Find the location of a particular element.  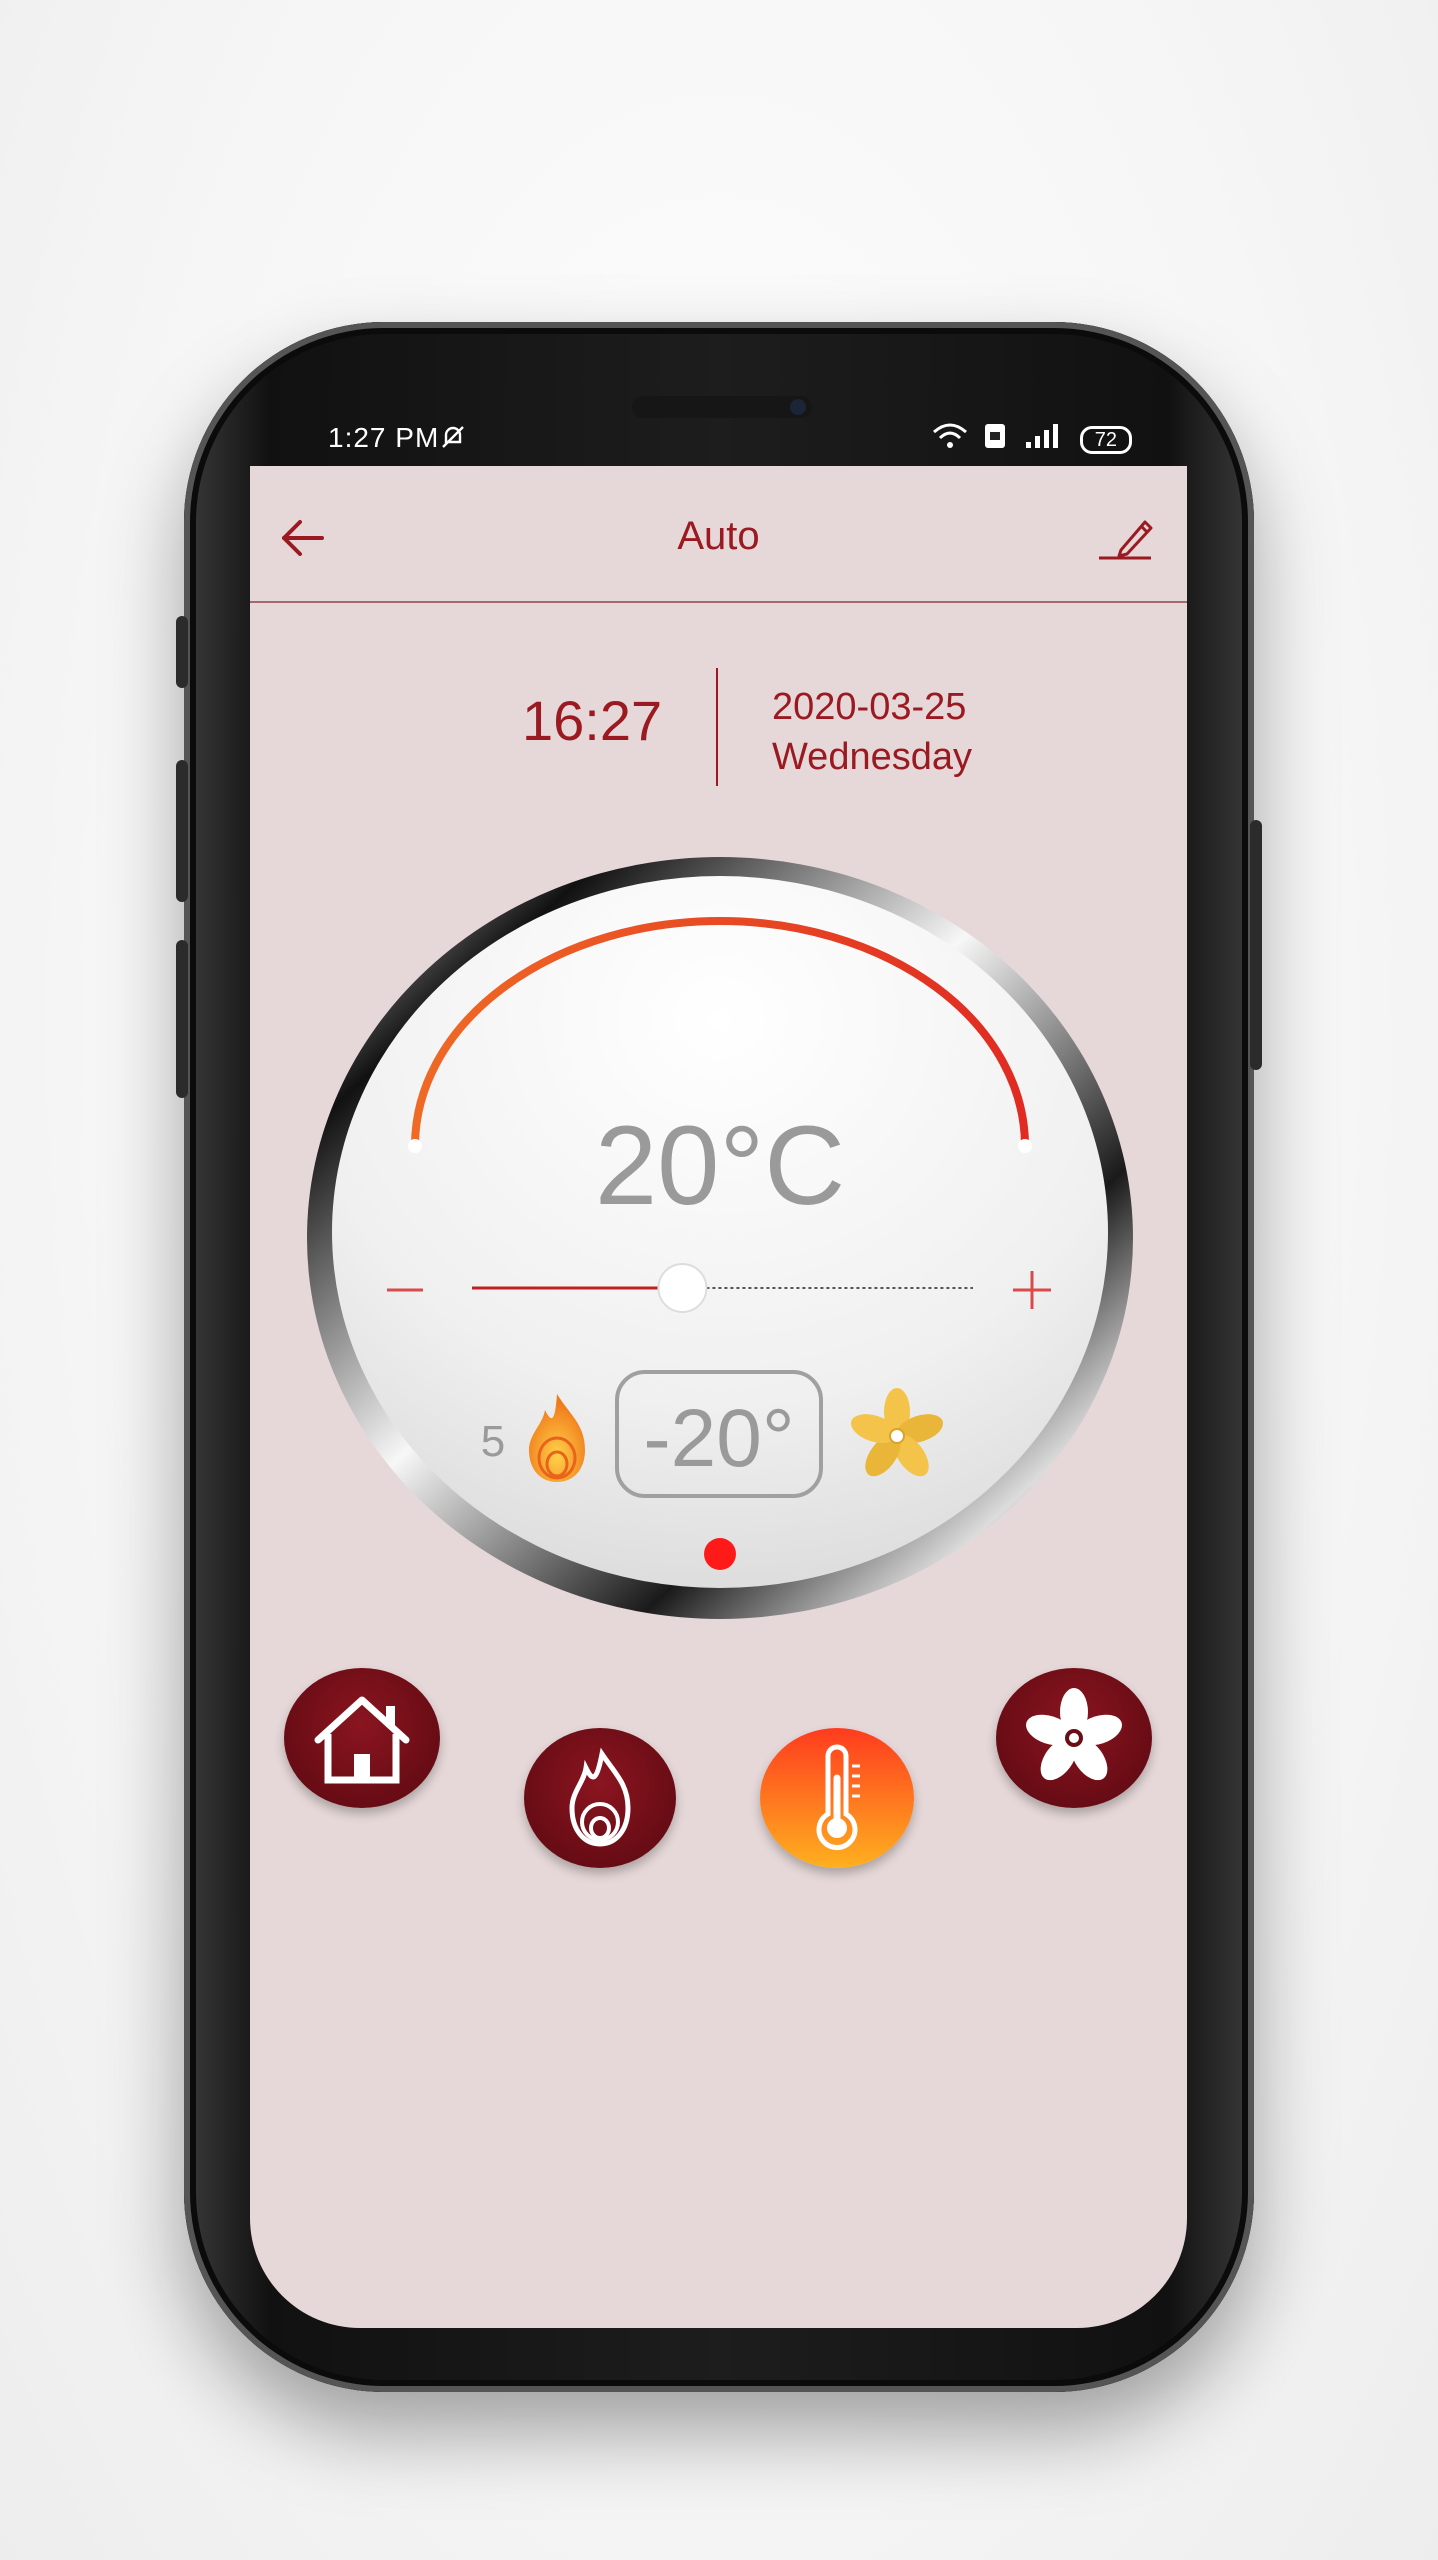

mode-button-temperature is located at coordinates (837, 1798).